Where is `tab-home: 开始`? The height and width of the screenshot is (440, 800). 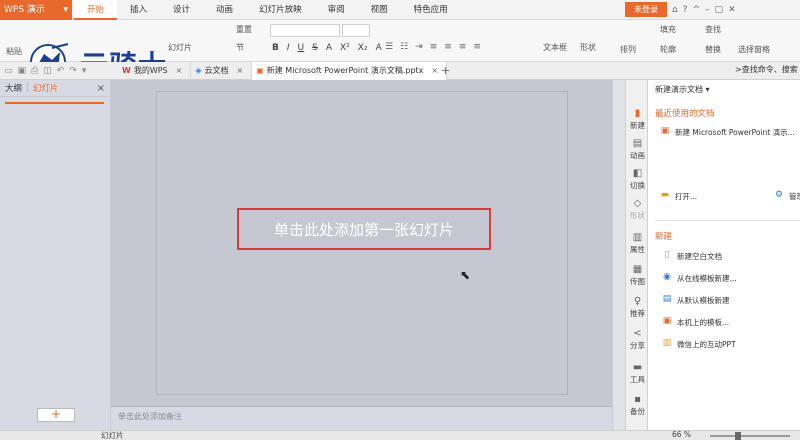 tab-home: 开始 is located at coordinates (96, 10).